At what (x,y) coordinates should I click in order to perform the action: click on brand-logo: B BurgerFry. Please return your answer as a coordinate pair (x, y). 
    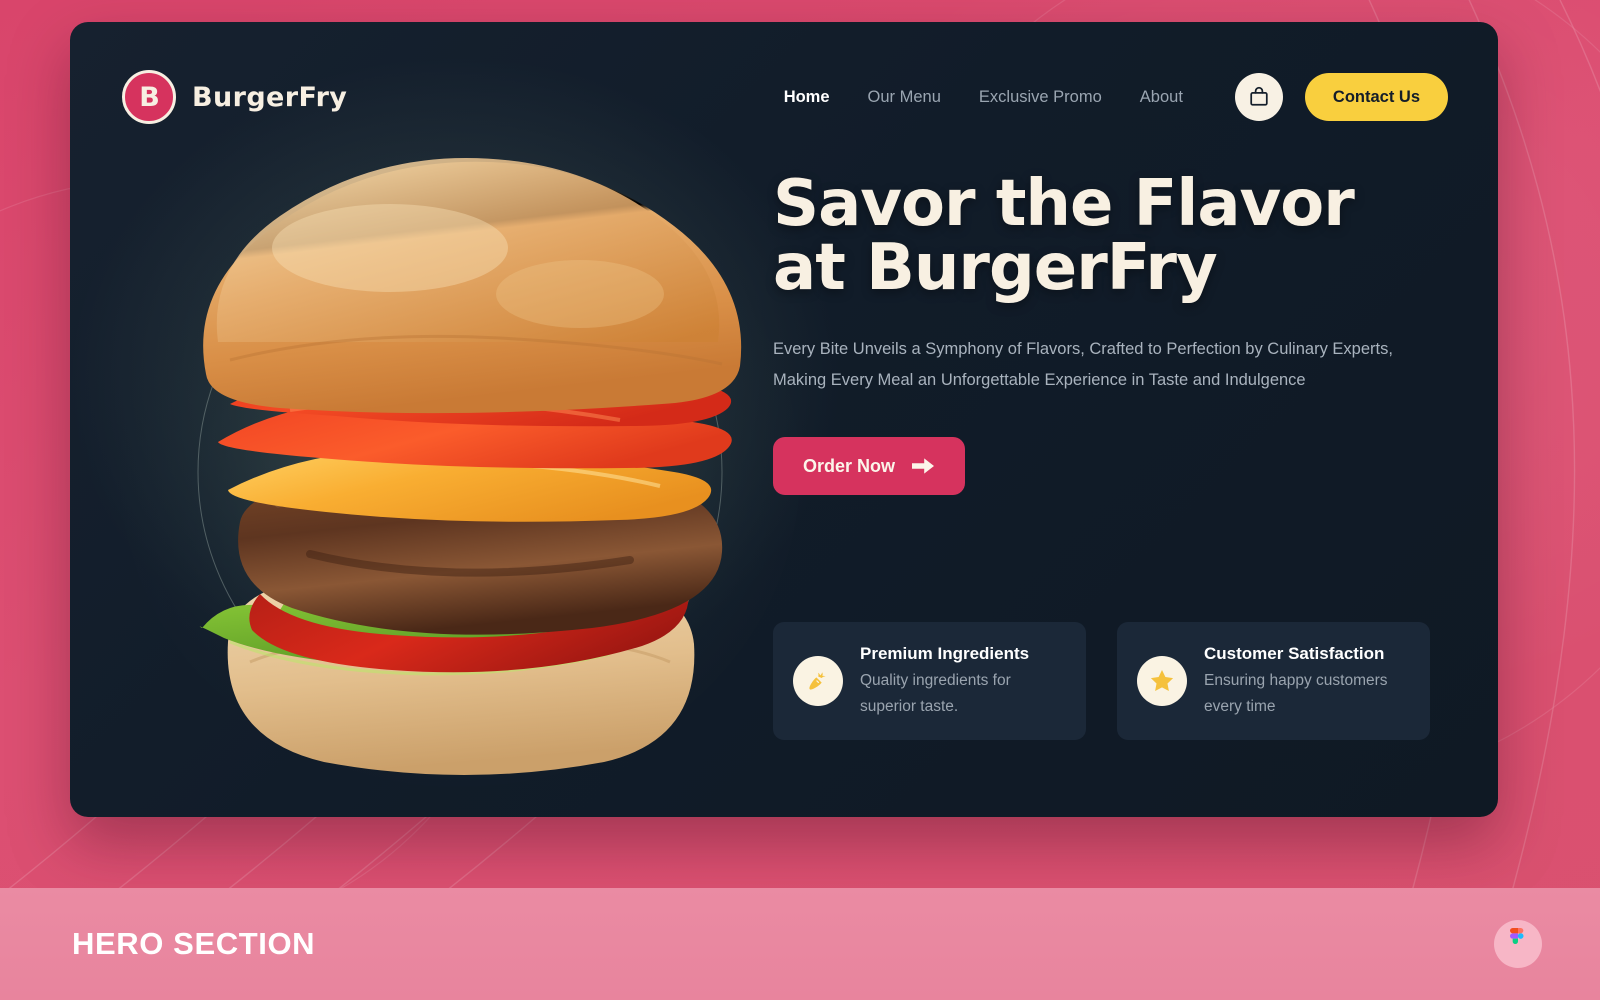
    Looking at the image, I should click on (234, 97).